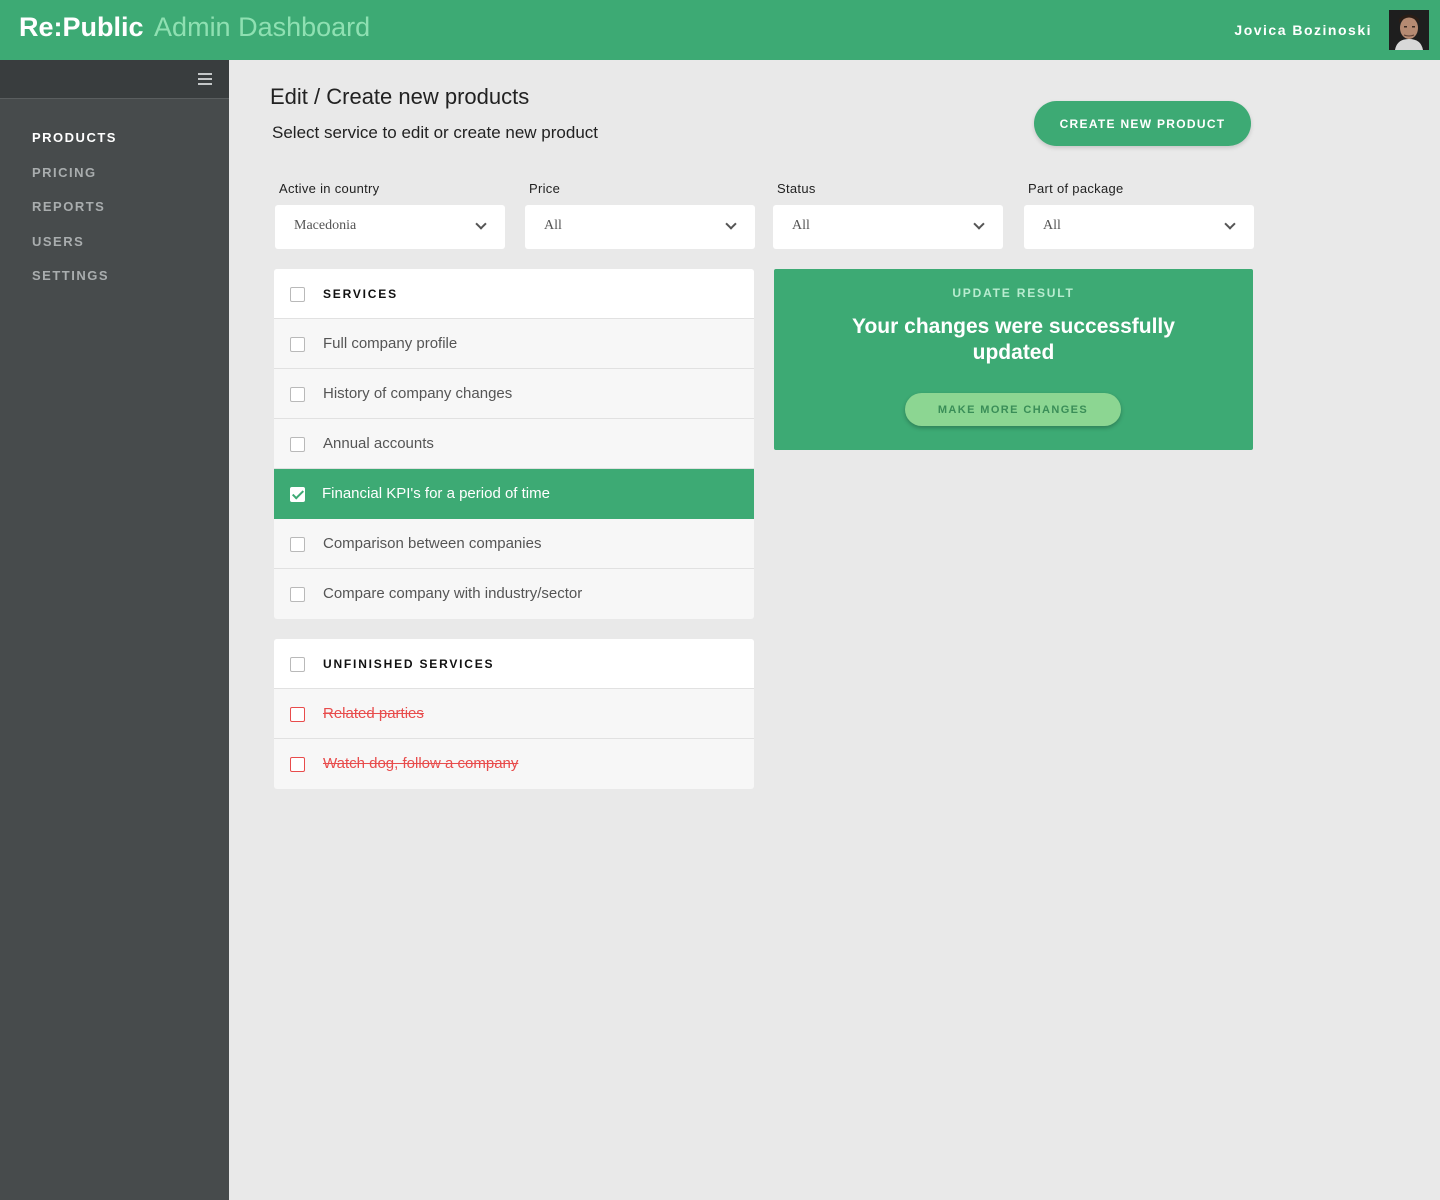 This screenshot has width=1440, height=1200. What do you see at coordinates (74, 147) in the screenshot?
I see `sidebar-item-products: PRODUCTS` at bounding box center [74, 147].